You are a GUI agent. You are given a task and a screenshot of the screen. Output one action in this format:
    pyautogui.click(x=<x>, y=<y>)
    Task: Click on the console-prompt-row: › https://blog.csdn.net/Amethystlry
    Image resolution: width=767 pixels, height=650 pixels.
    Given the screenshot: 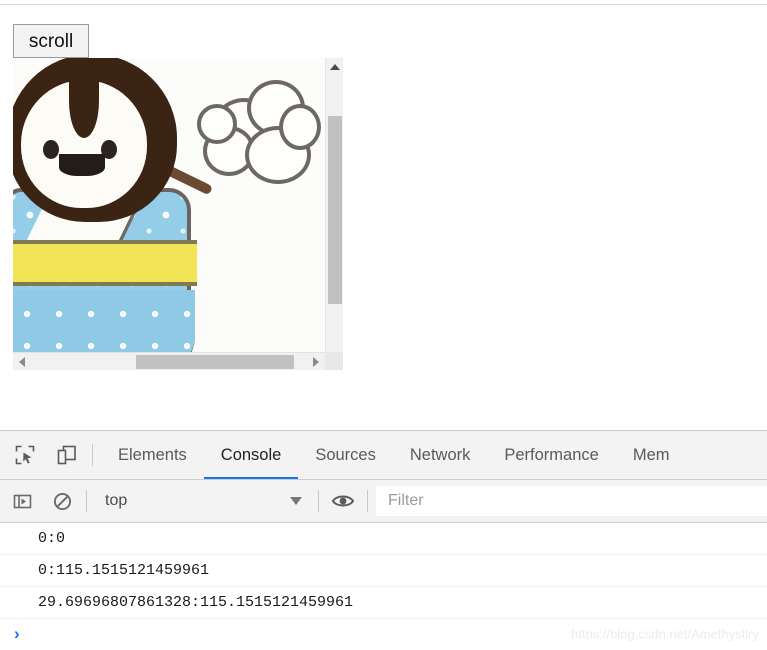 What is the action you would take?
    pyautogui.click(x=383, y=634)
    